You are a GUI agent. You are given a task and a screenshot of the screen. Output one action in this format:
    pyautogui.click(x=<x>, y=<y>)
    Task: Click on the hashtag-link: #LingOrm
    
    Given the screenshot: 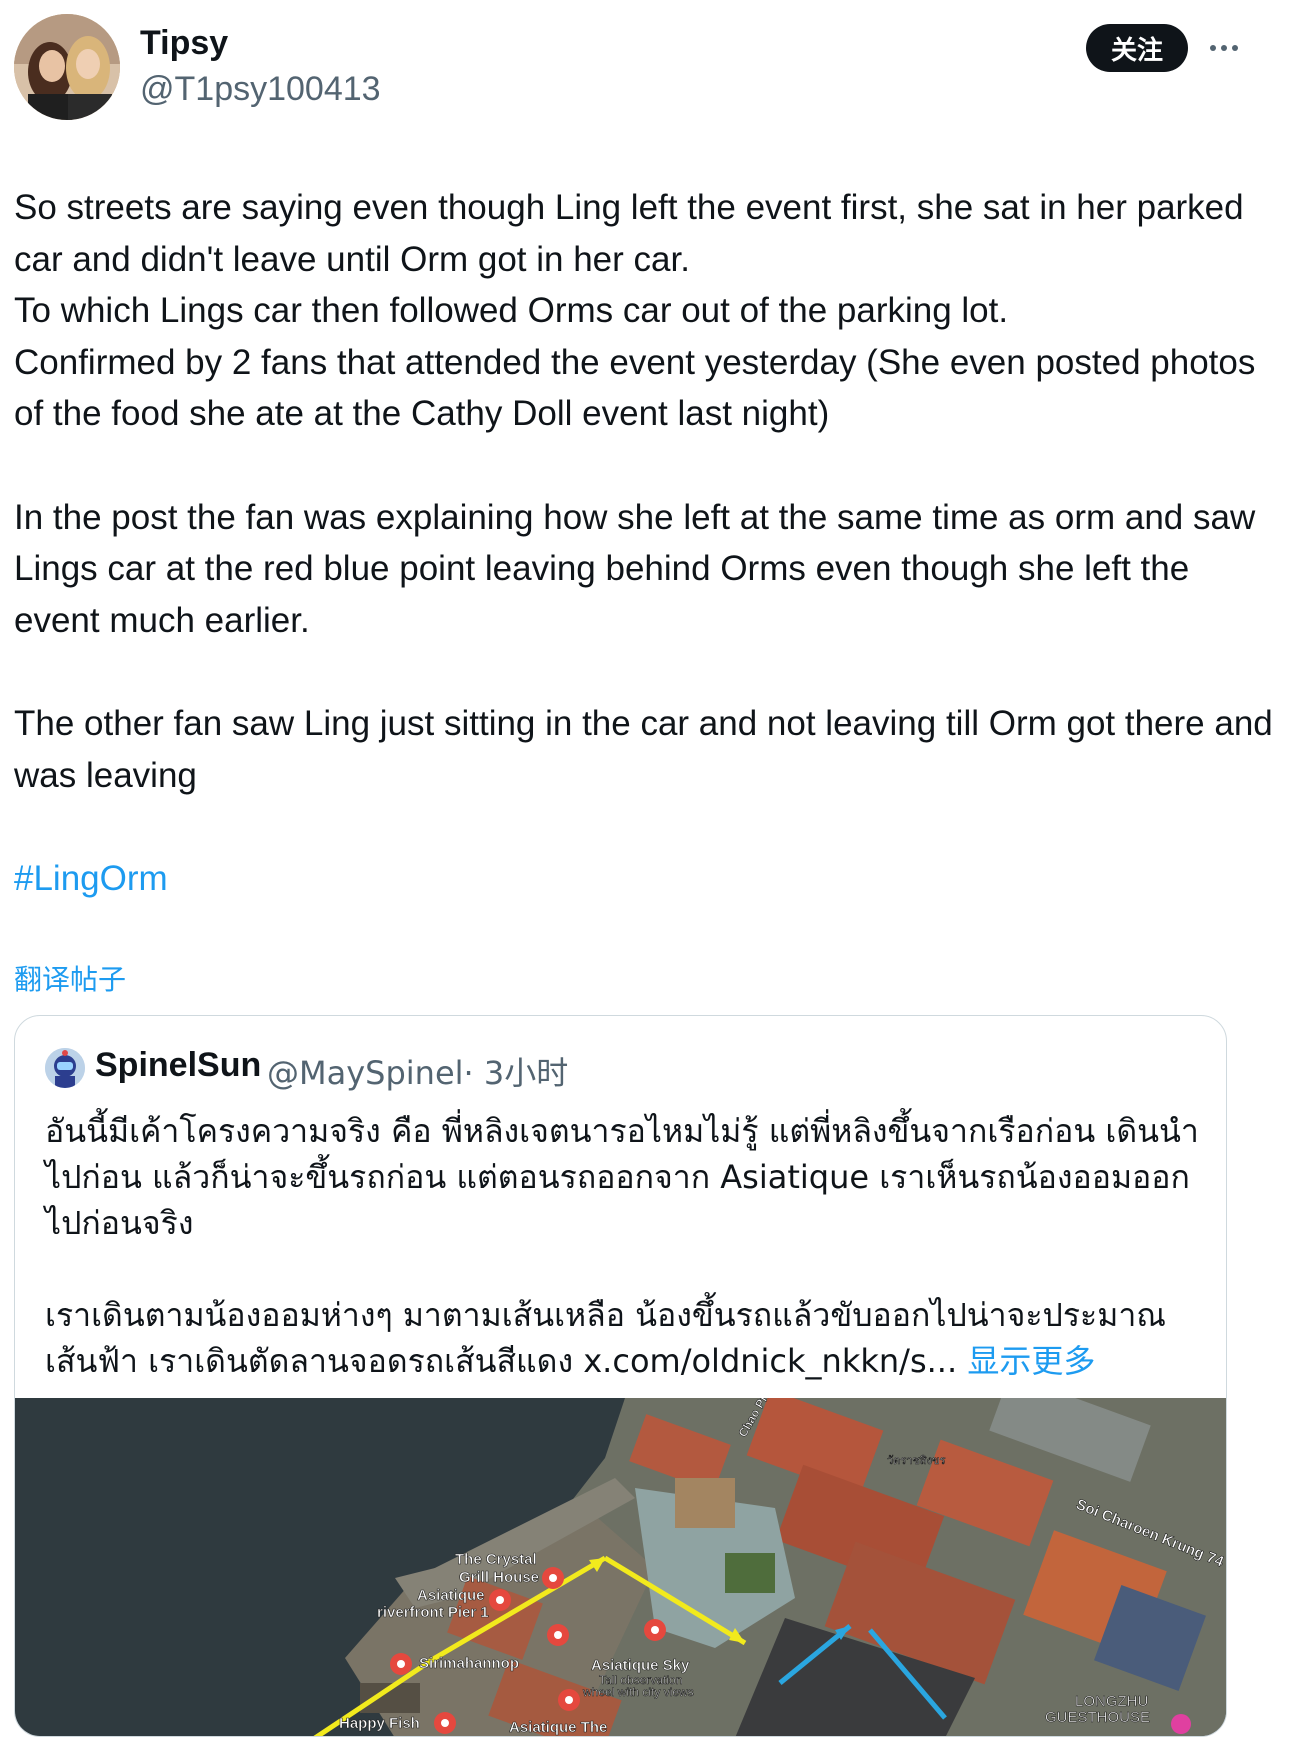 What is the action you would take?
    pyautogui.click(x=91, y=878)
    